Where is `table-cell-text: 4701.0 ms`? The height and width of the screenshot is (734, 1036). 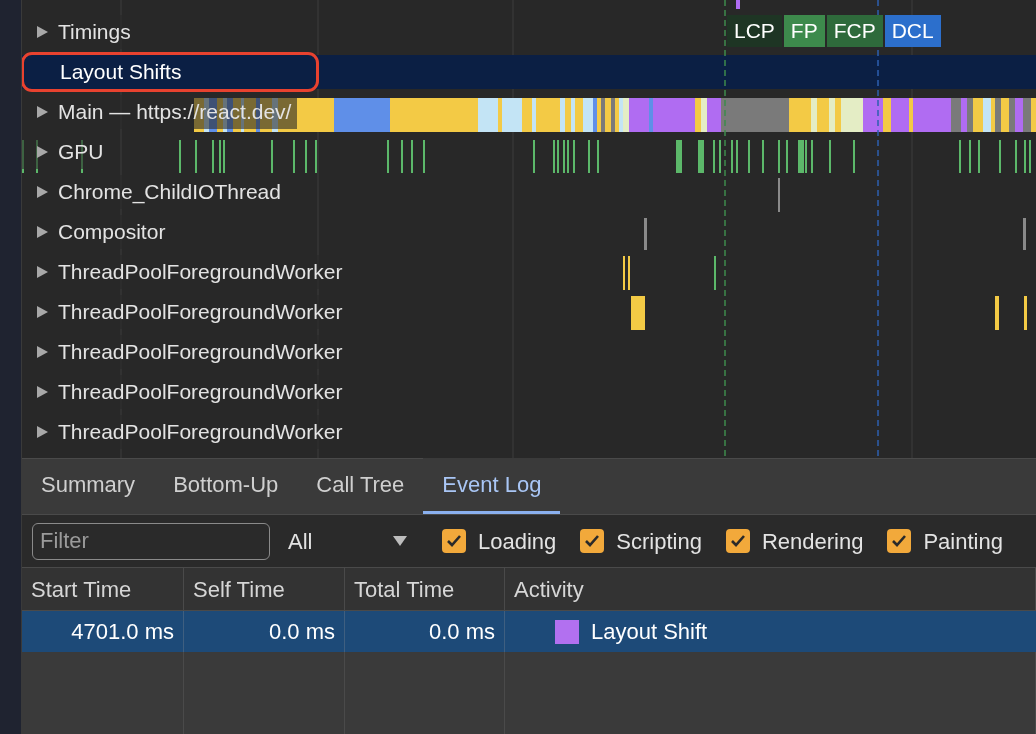 table-cell-text: 4701.0 ms is located at coordinates (122, 632).